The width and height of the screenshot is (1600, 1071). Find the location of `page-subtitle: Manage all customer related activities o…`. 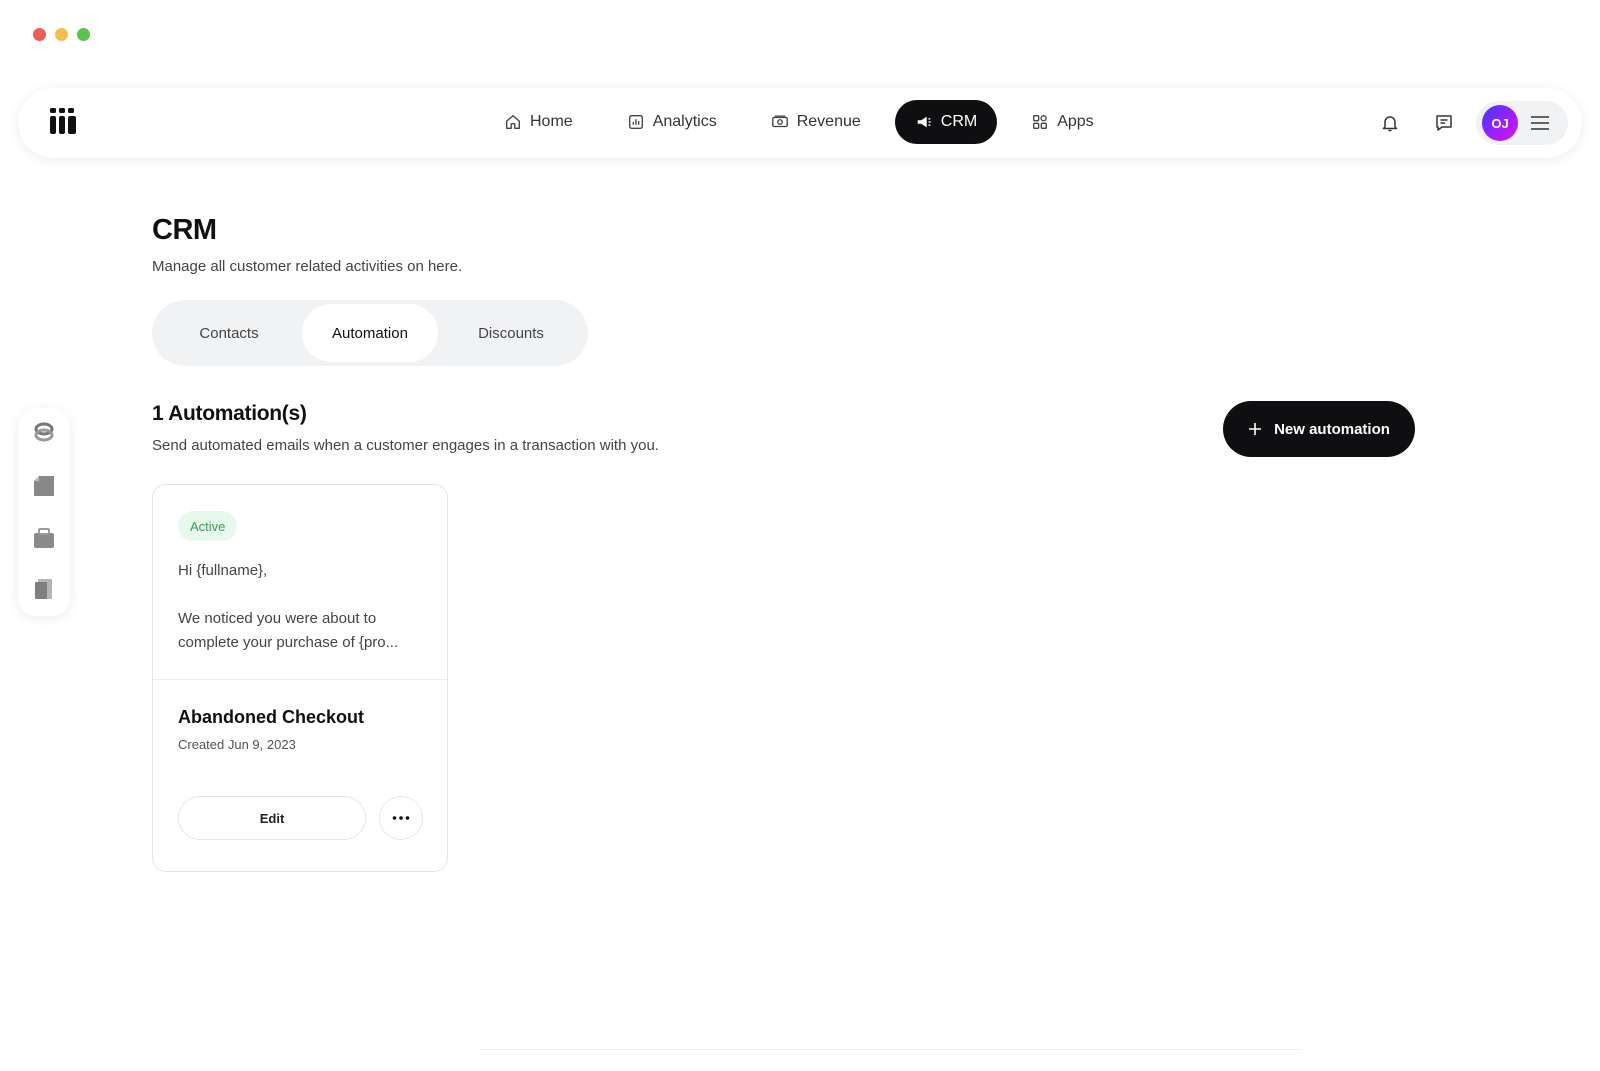

page-subtitle: Manage all customer related activities o… is located at coordinates (307, 266).